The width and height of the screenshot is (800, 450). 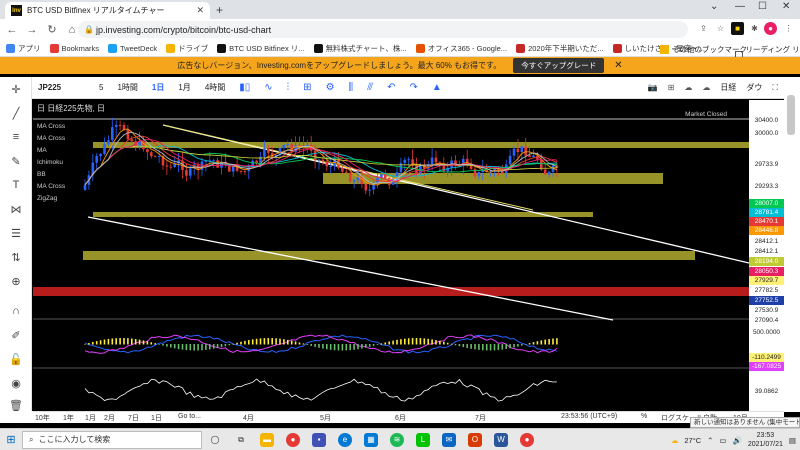 What do you see at coordinates (68, 418) in the screenshot?
I see `range-button: 1年` at bounding box center [68, 418].